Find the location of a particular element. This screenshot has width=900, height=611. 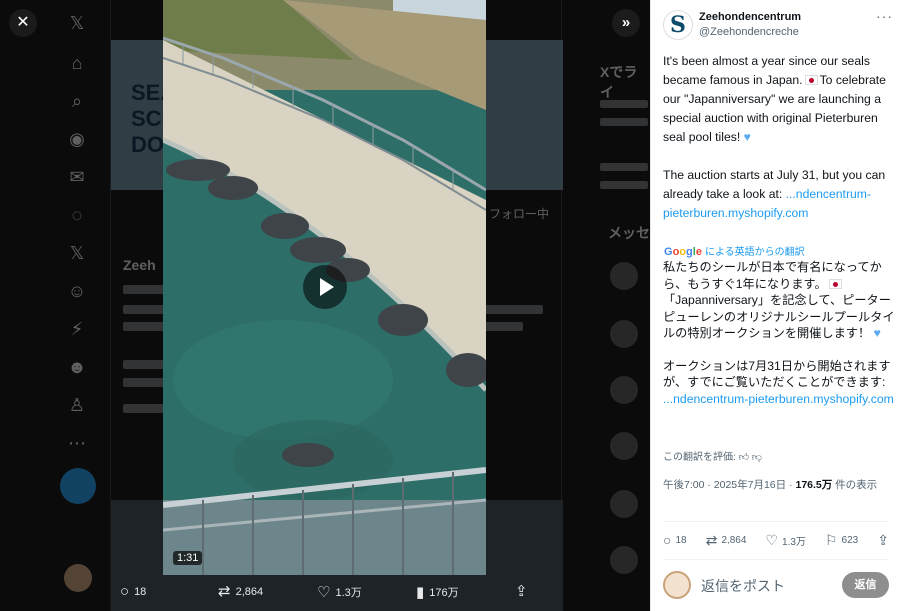

translation-note: による英語からの翻訳 is located at coordinates (754, 252).